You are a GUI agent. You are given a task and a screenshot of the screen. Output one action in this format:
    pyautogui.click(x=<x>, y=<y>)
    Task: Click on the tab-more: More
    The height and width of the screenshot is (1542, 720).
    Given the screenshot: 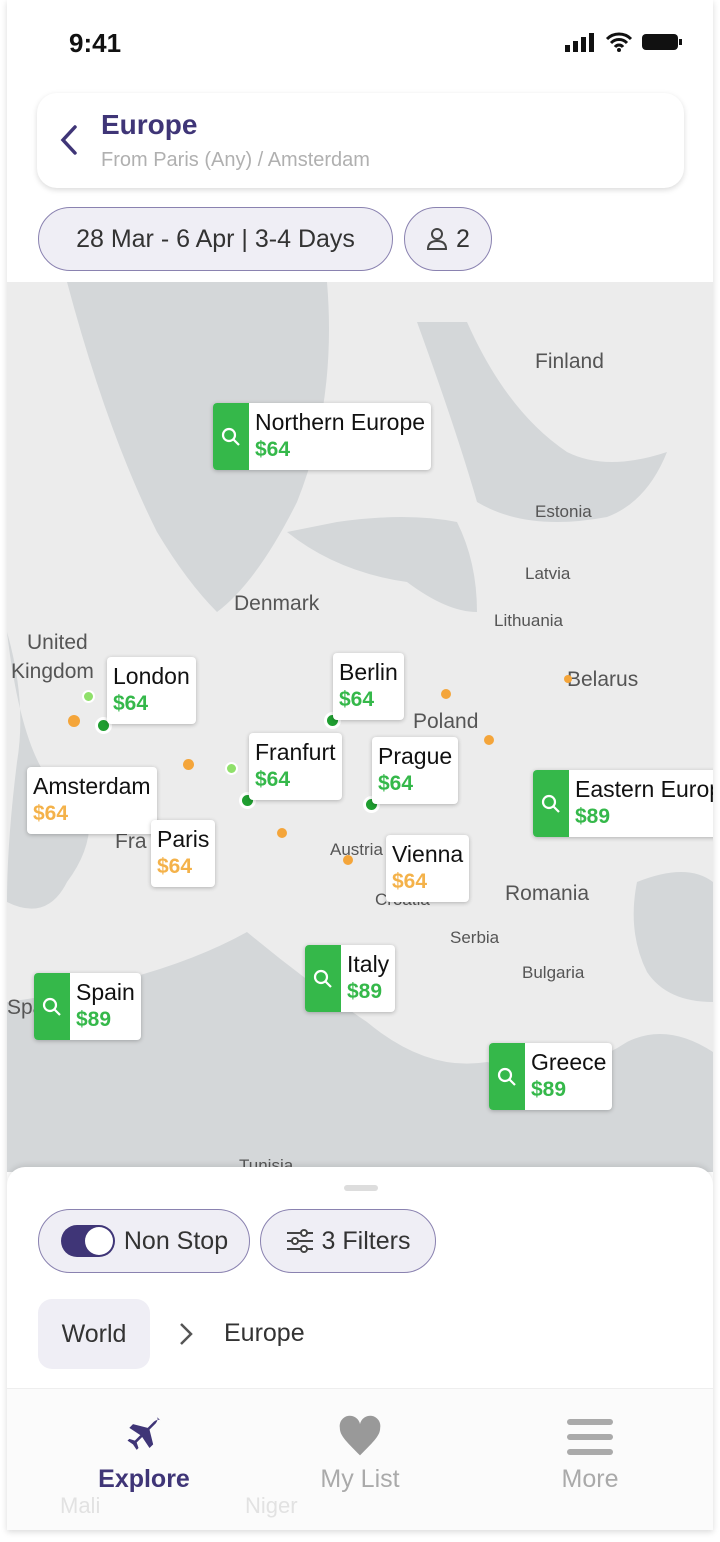 What is the action you would take?
    pyautogui.click(x=590, y=1472)
    